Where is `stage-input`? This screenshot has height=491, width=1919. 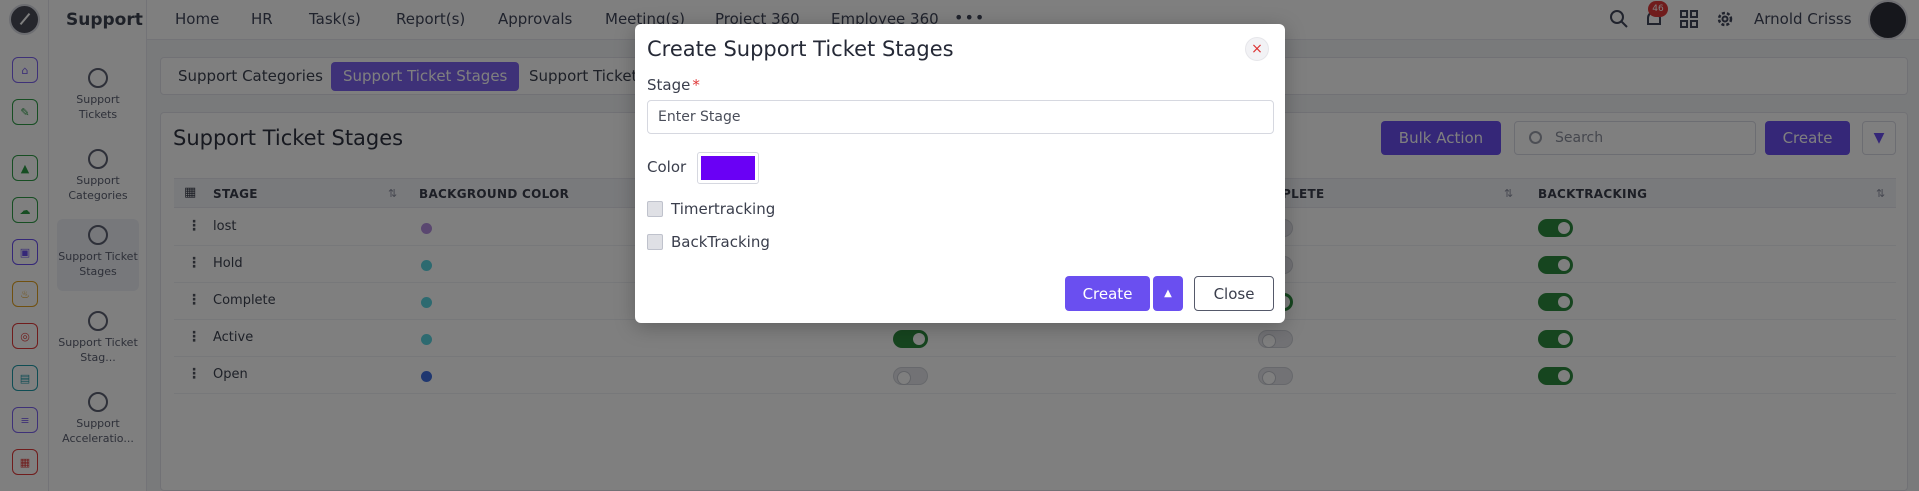
stage-input is located at coordinates (960, 117).